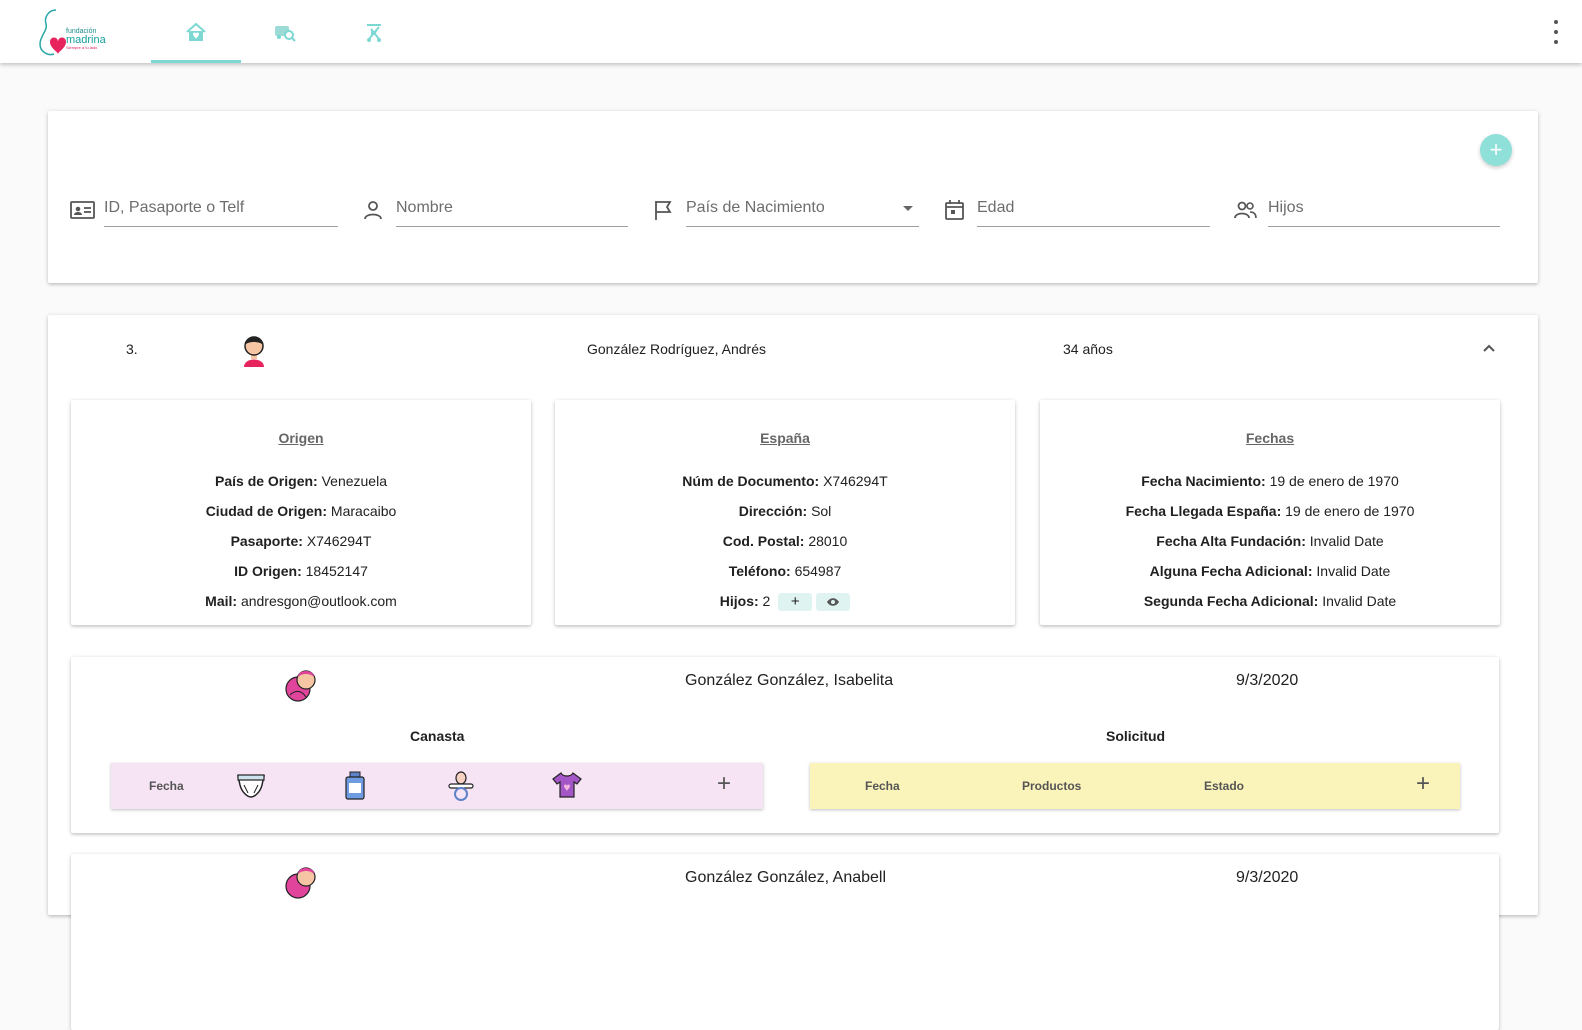 The image size is (1582, 1030). Describe the element at coordinates (663, 210) in the screenshot. I see `flag-icon` at that location.